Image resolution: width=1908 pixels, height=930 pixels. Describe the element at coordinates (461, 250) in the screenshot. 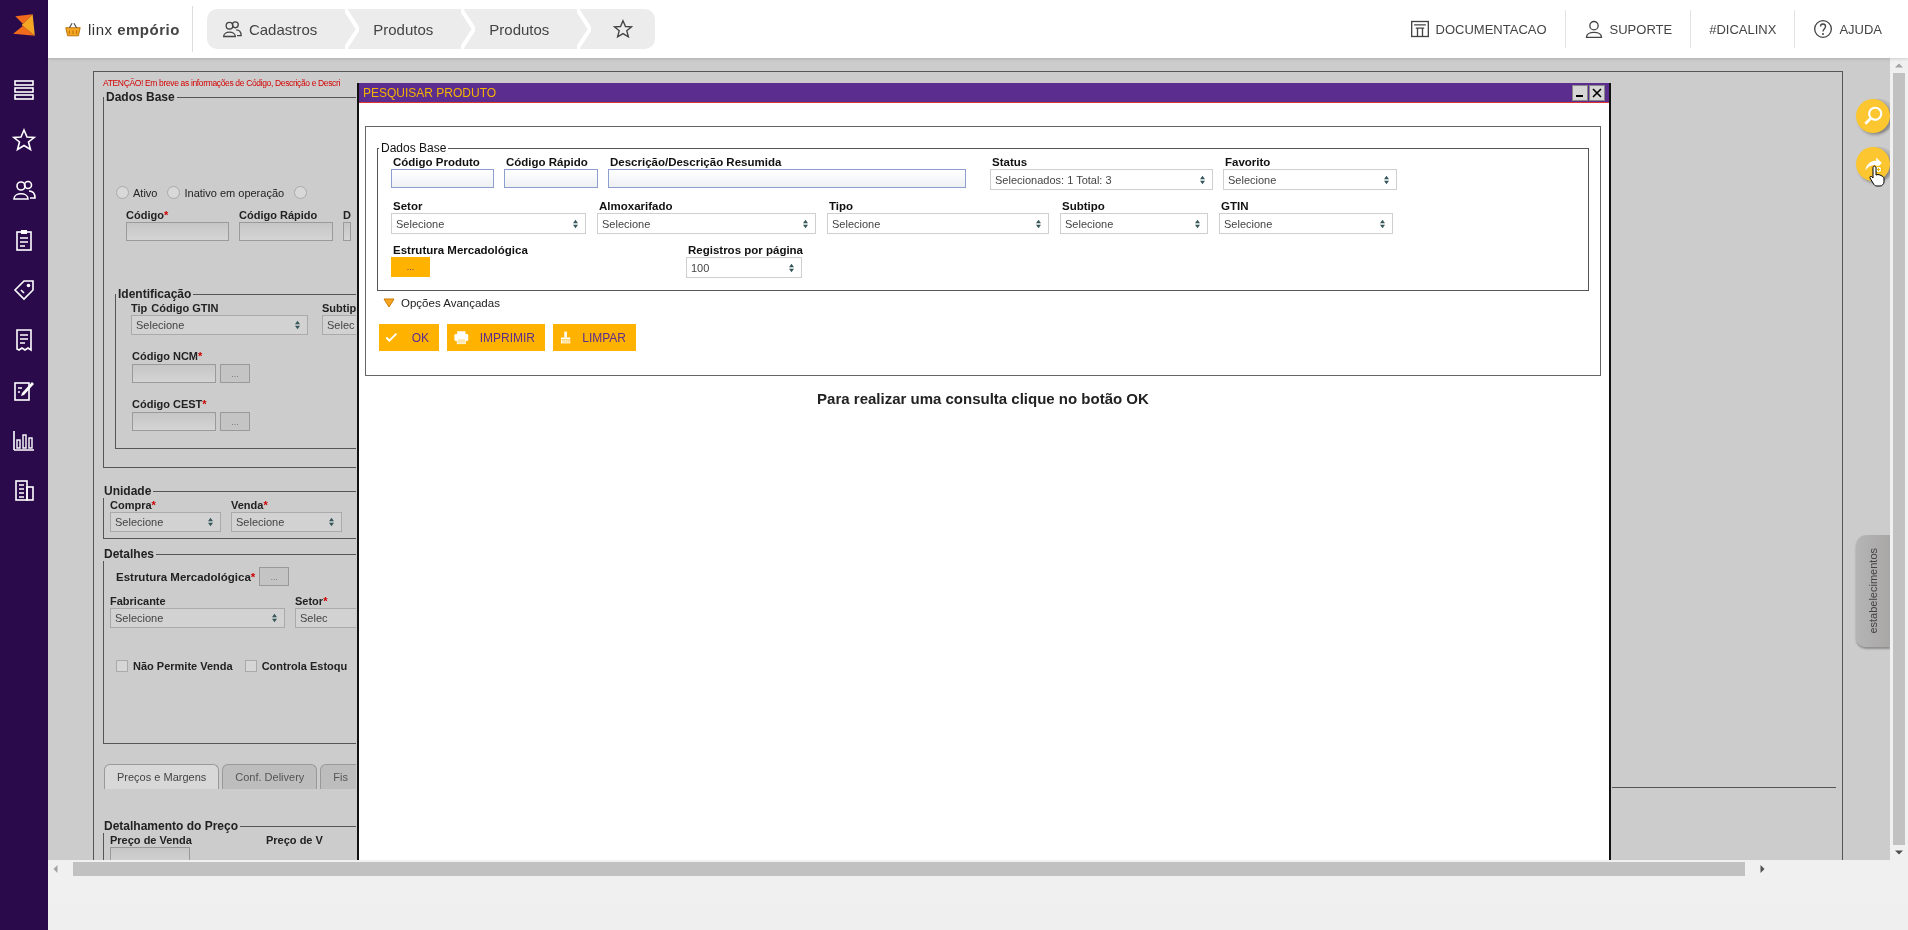

I see `field-label: Estrutura Mercadológica` at that location.